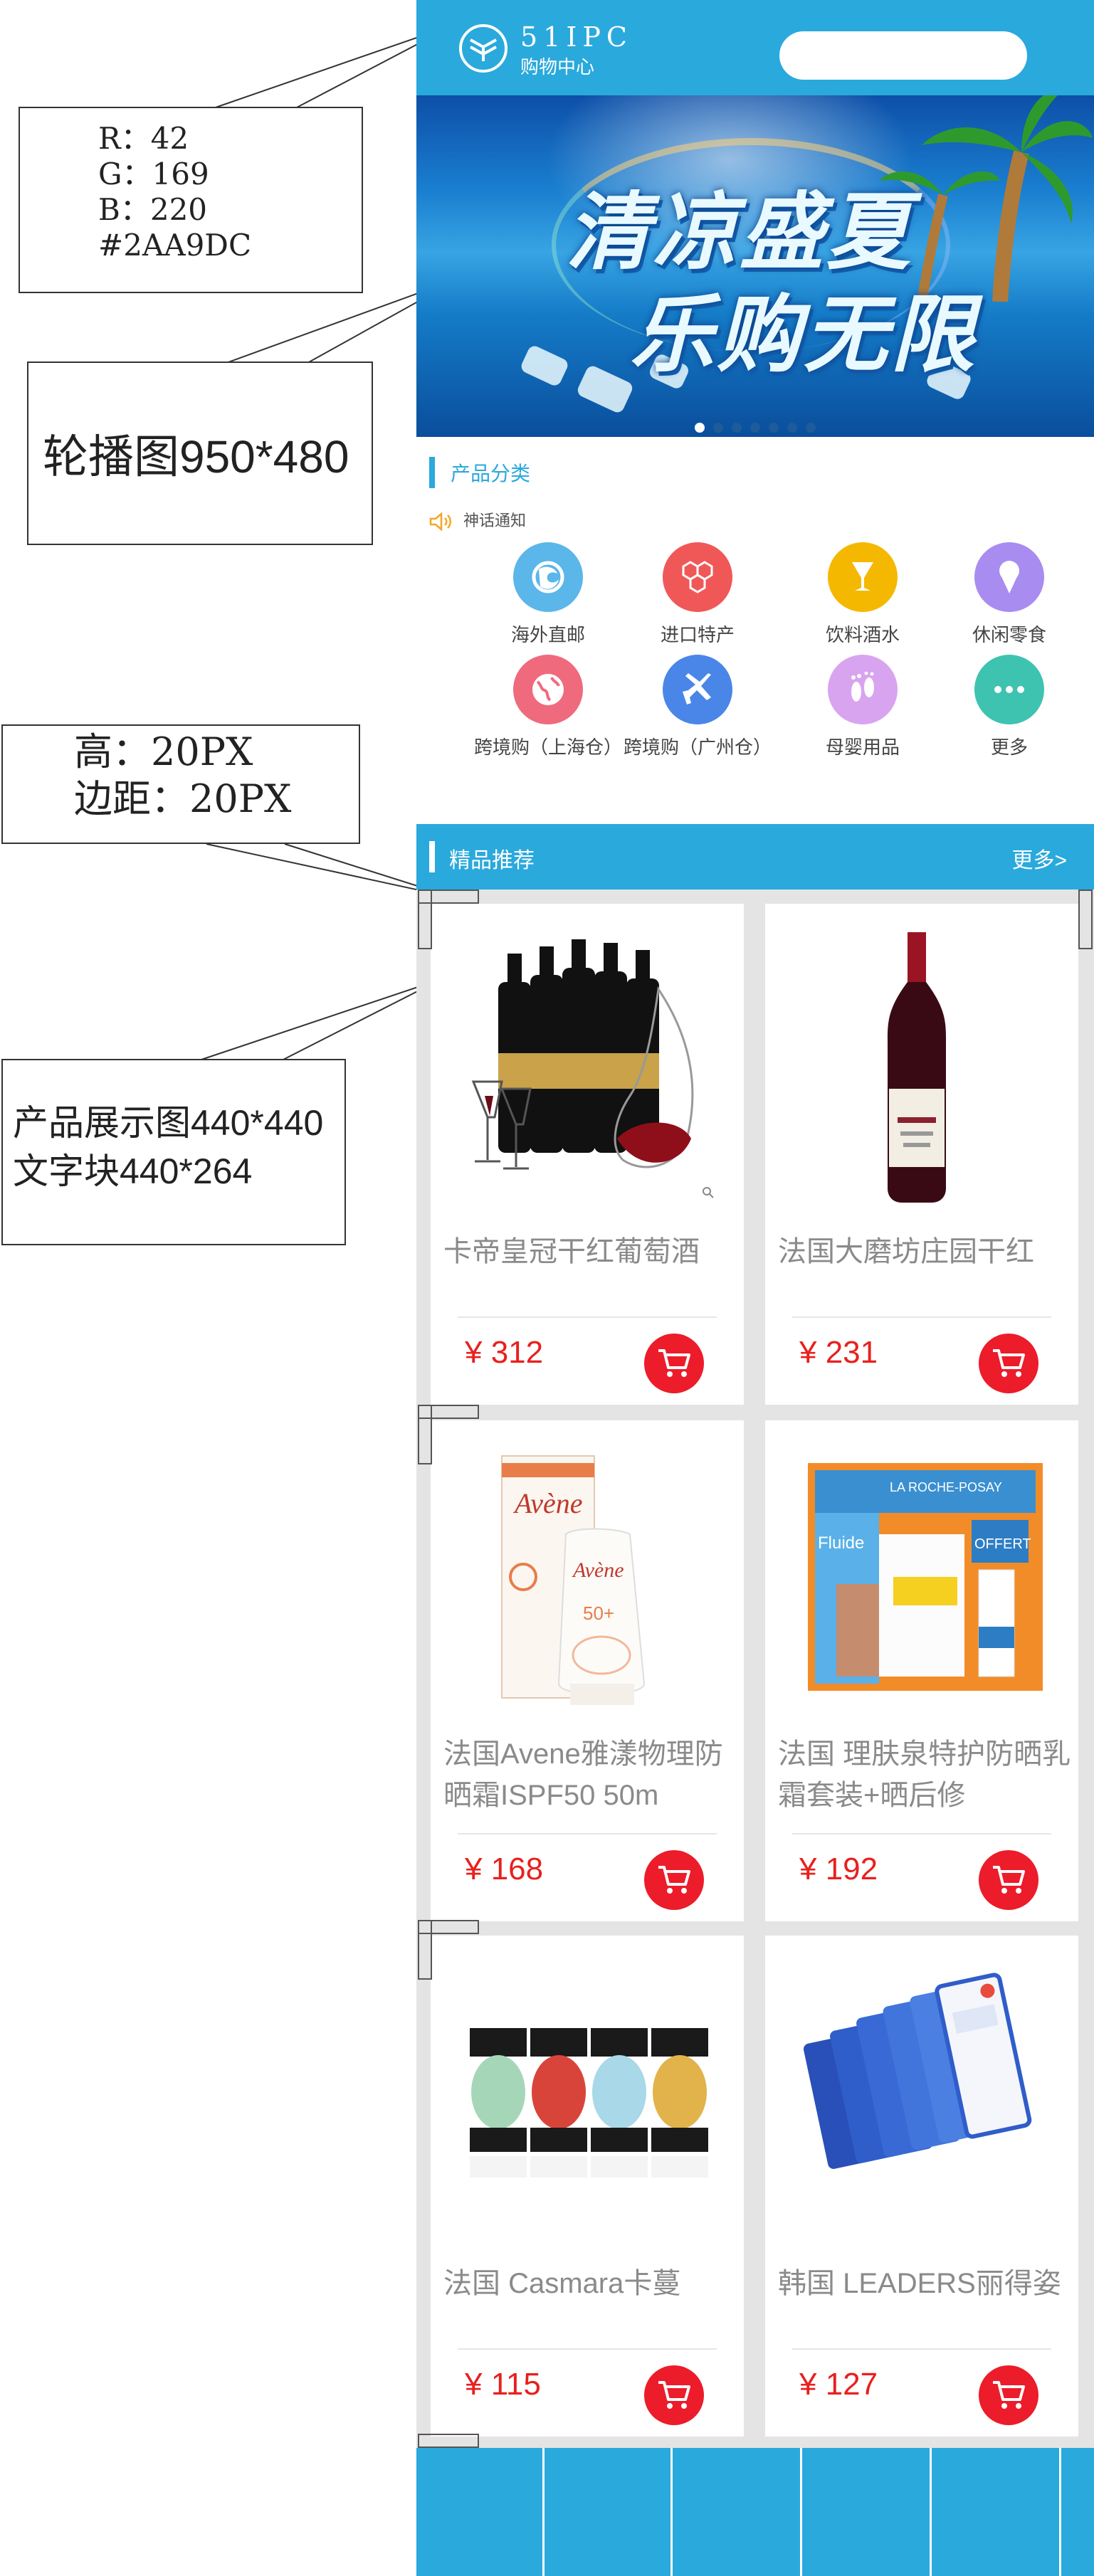 This screenshot has height=2576, width=1094. Describe the element at coordinates (1002, 1544) in the screenshot. I see `svg-text: OFFERT` at that location.